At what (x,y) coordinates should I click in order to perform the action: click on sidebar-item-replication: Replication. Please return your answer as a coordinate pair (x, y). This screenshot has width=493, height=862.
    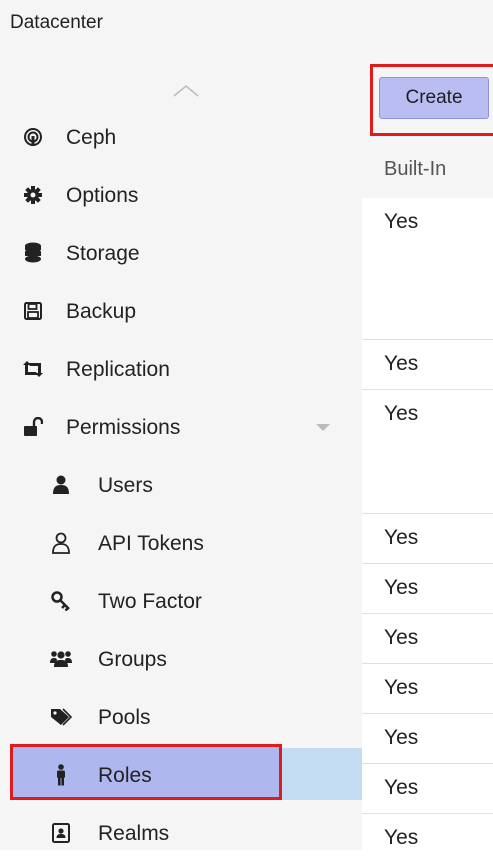
    Looking at the image, I should click on (181, 370).